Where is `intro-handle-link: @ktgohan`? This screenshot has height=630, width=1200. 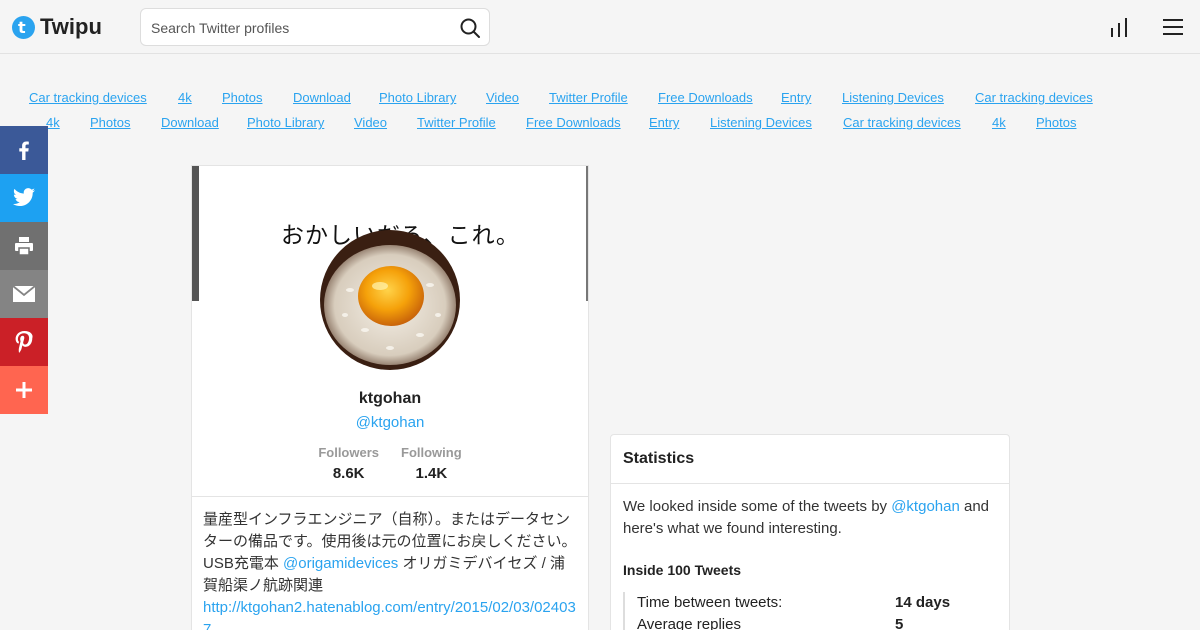 intro-handle-link: @ktgohan is located at coordinates (925, 506).